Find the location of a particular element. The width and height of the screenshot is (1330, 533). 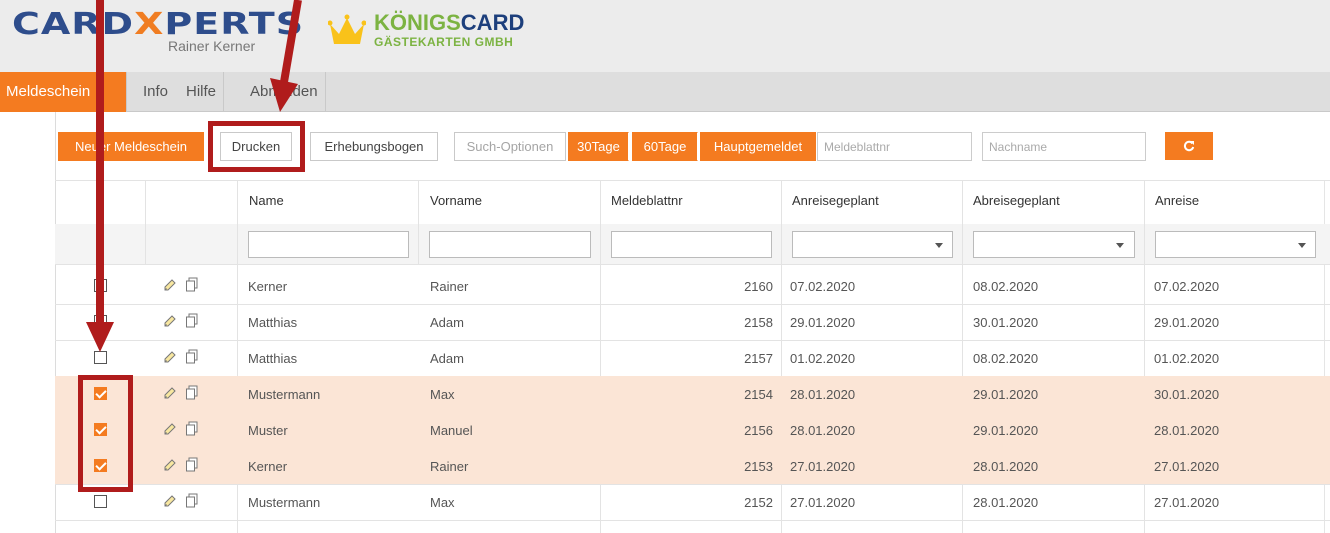

annotation-arrows is located at coordinates (194, 176).